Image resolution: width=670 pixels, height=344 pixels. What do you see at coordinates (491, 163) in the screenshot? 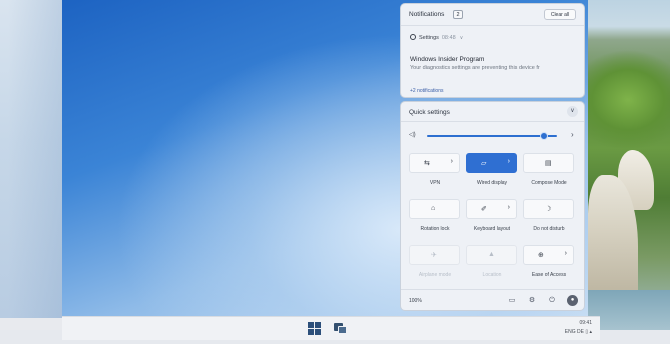
I see `wired-display-tile: ▱ ›` at bounding box center [491, 163].